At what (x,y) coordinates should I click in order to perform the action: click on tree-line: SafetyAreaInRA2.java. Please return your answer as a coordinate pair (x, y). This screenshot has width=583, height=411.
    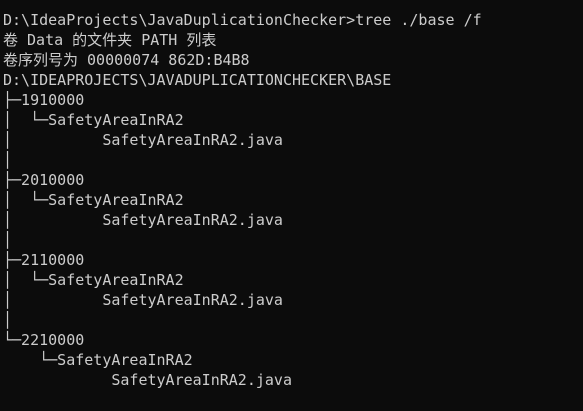
    Looking at the image, I should click on (147, 380).